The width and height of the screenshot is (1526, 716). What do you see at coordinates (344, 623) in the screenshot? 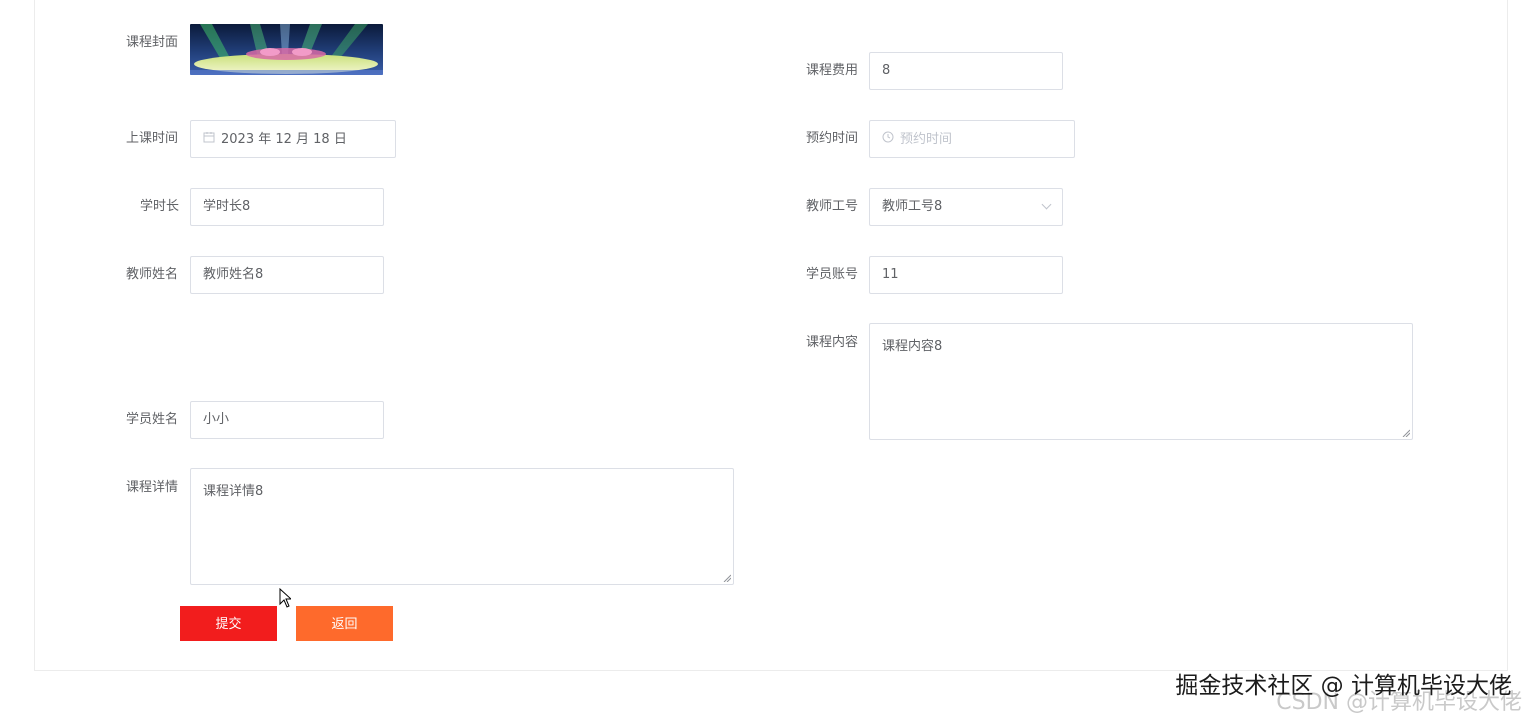
I see `back-button: 返回` at bounding box center [344, 623].